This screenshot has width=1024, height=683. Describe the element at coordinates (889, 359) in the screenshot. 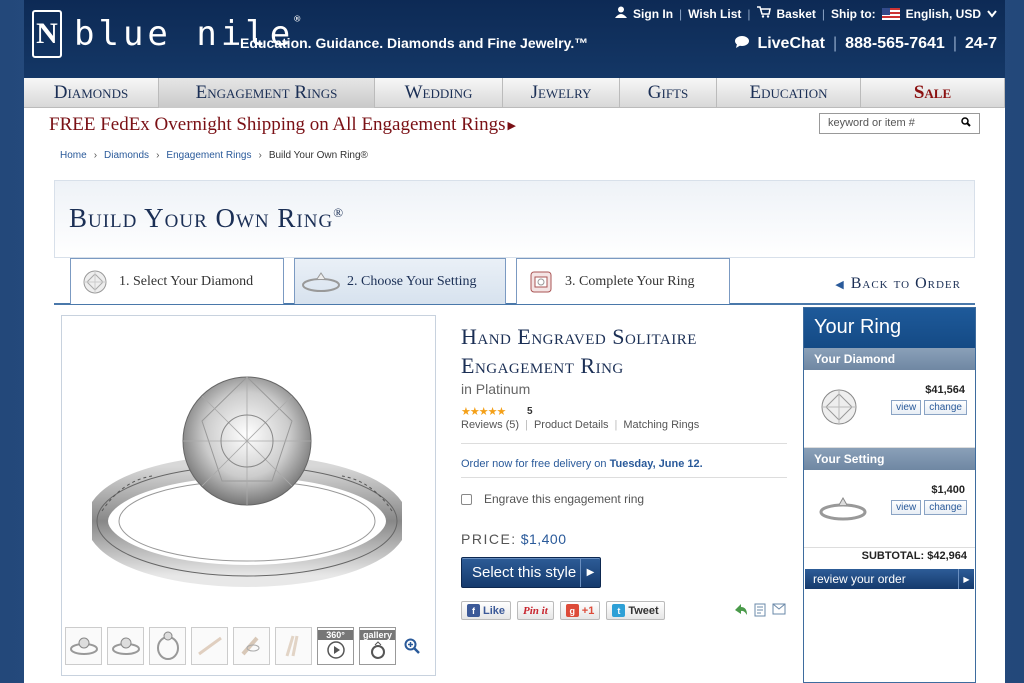

I see `your-diamond-header: Your Diamond` at that location.